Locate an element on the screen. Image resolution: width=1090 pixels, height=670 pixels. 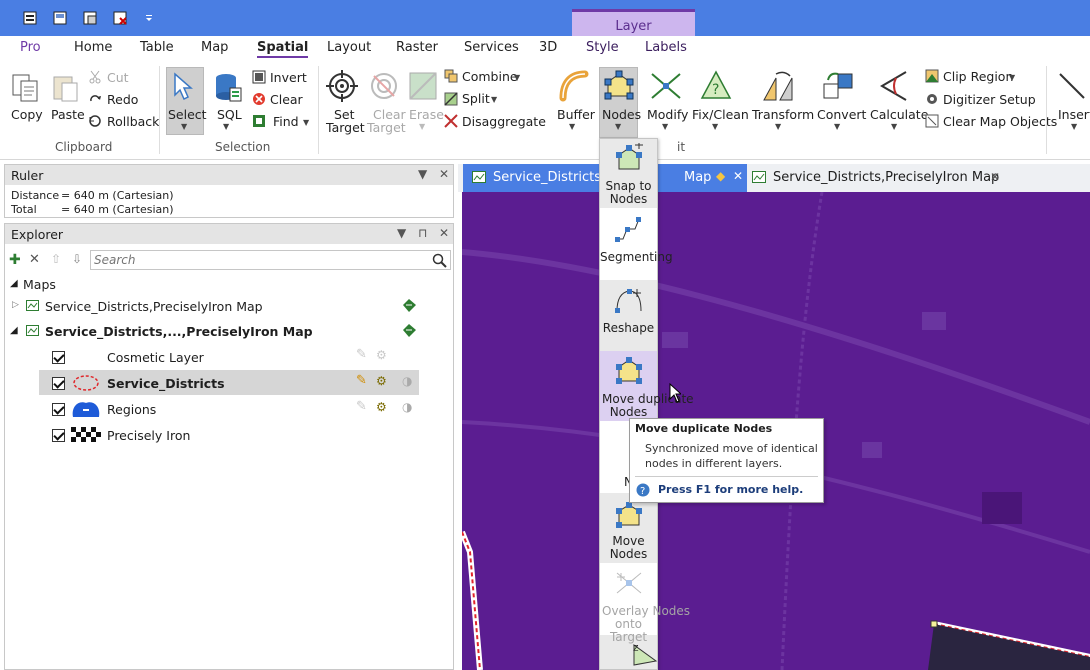
tab-map: Map is located at coordinates (214, 47).